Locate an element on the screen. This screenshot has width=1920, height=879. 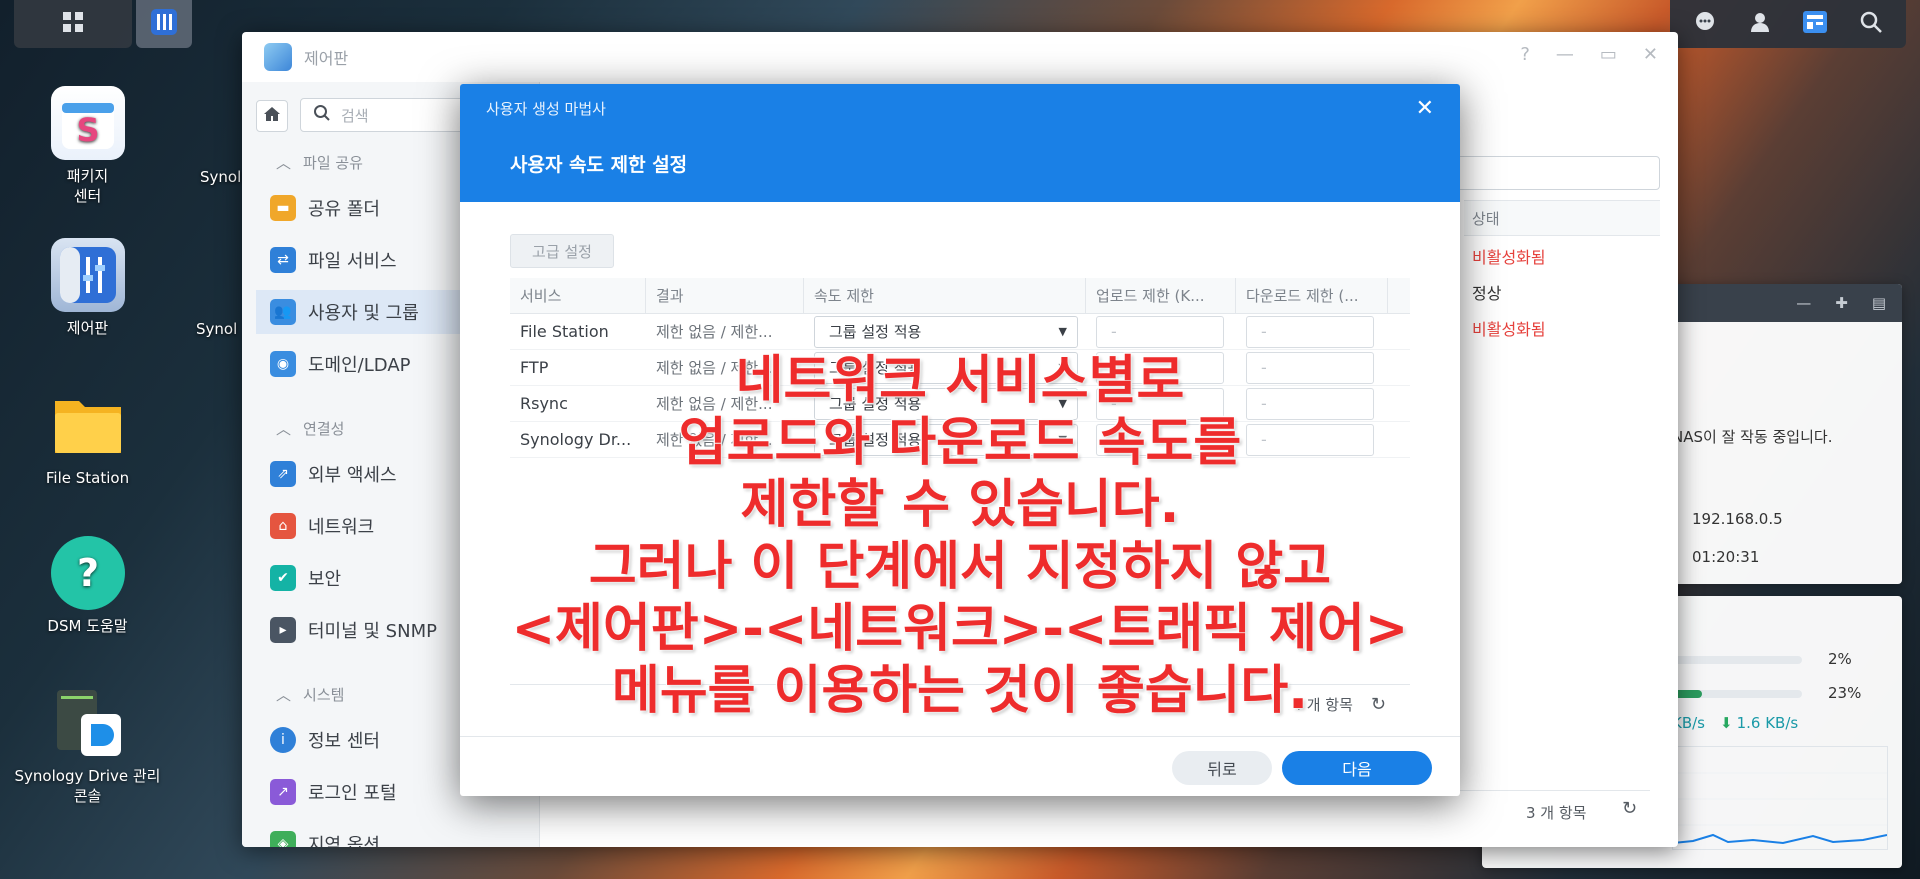
widget-icon is located at coordinates (1815, 24).